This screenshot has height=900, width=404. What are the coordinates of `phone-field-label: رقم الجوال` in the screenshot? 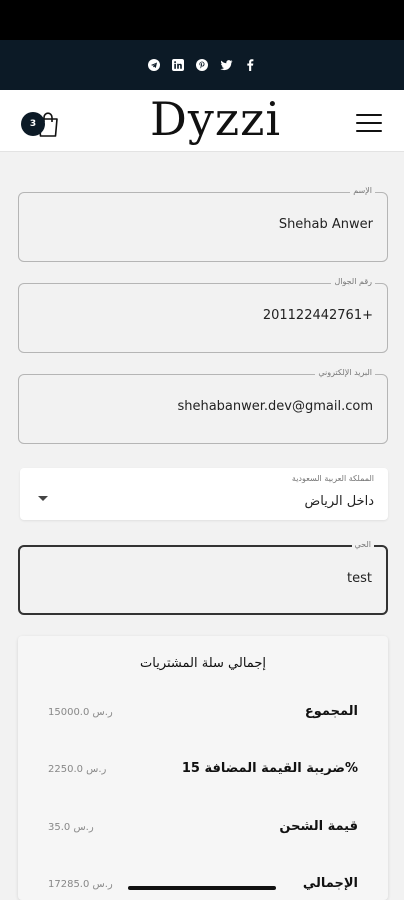 It's located at (353, 281).